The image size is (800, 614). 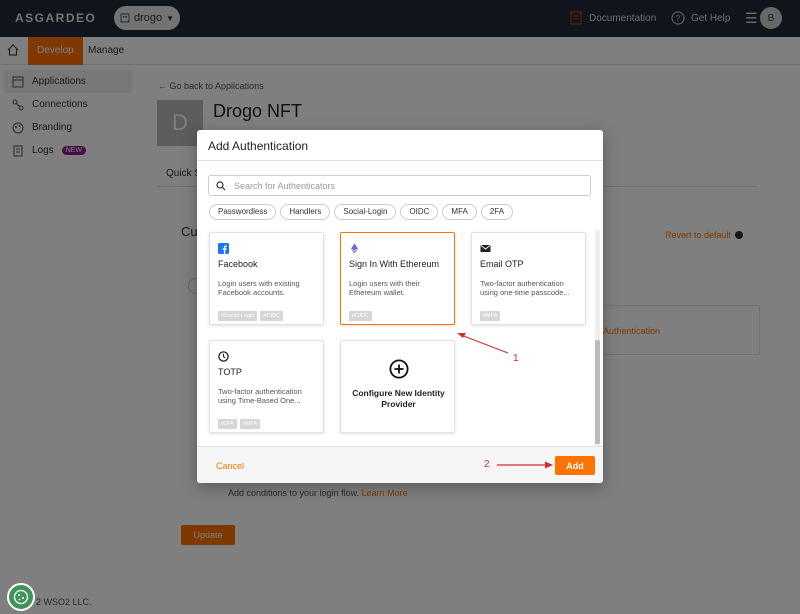 What do you see at coordinates (399, 369) in the screenshot?
I see `plus-circle-icon` at bounding box center [399, 369].